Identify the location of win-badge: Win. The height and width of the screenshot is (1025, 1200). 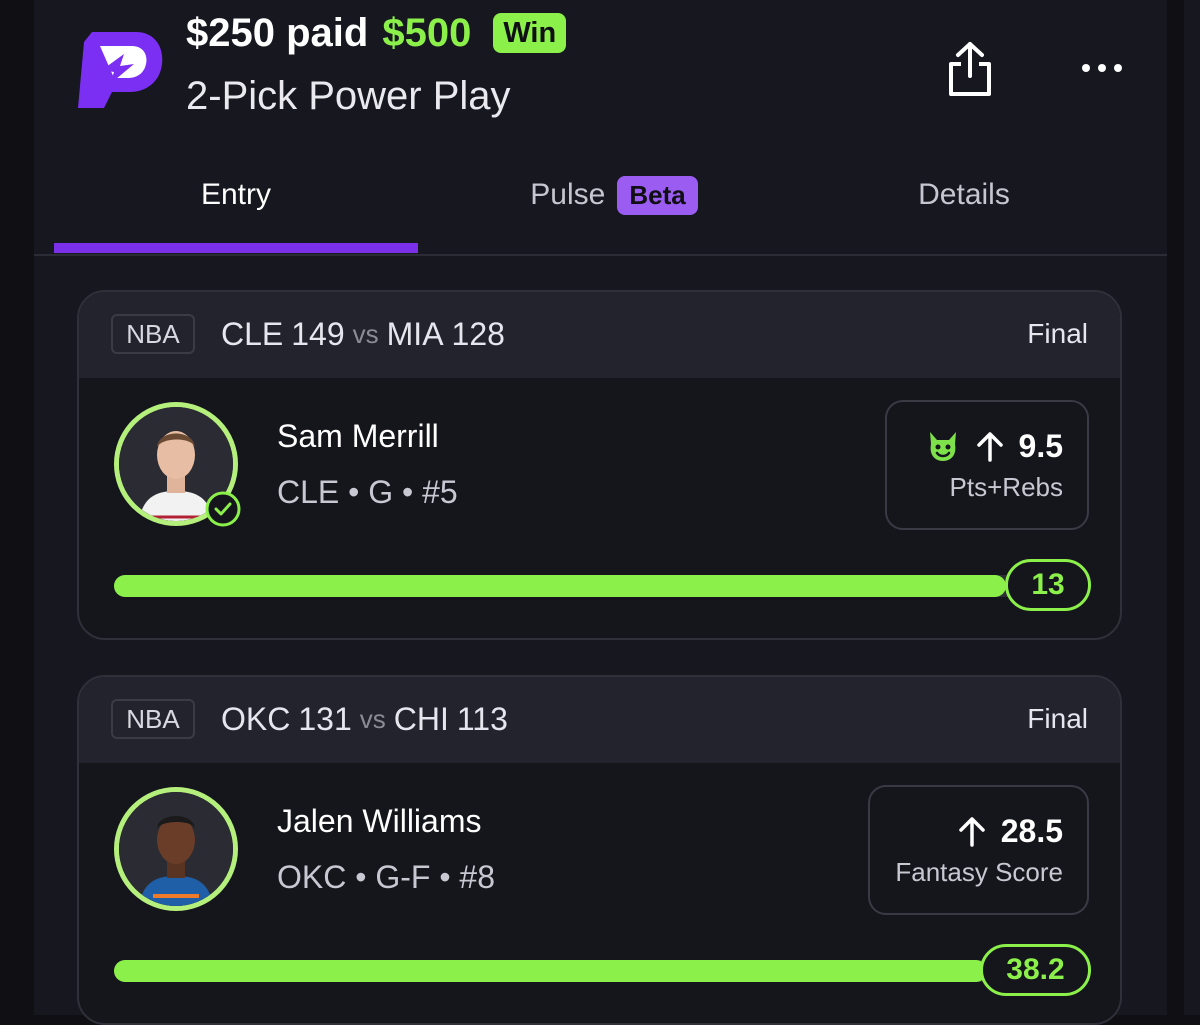
(530, 33).